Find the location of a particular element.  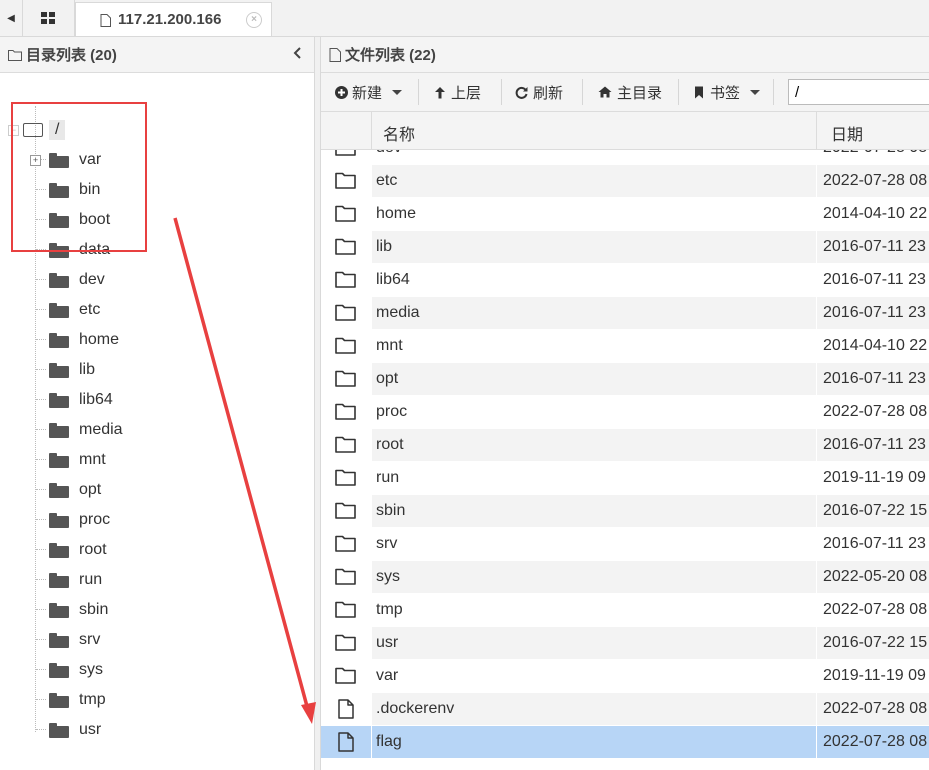

name-cell: sys is located at coordinates (594, 577).